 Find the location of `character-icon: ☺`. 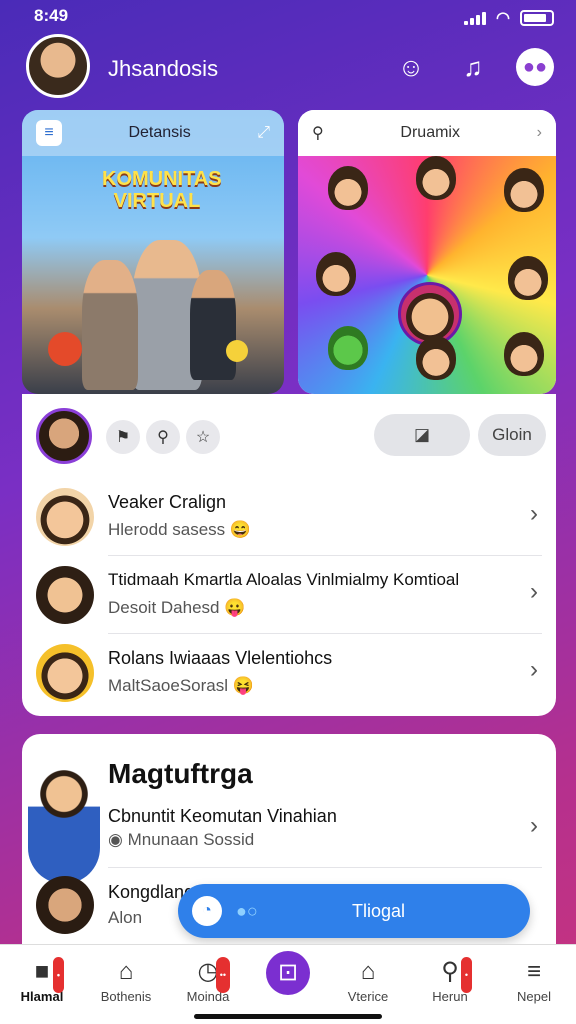

character-icon: ☺ is located at coordinates (411, 67).